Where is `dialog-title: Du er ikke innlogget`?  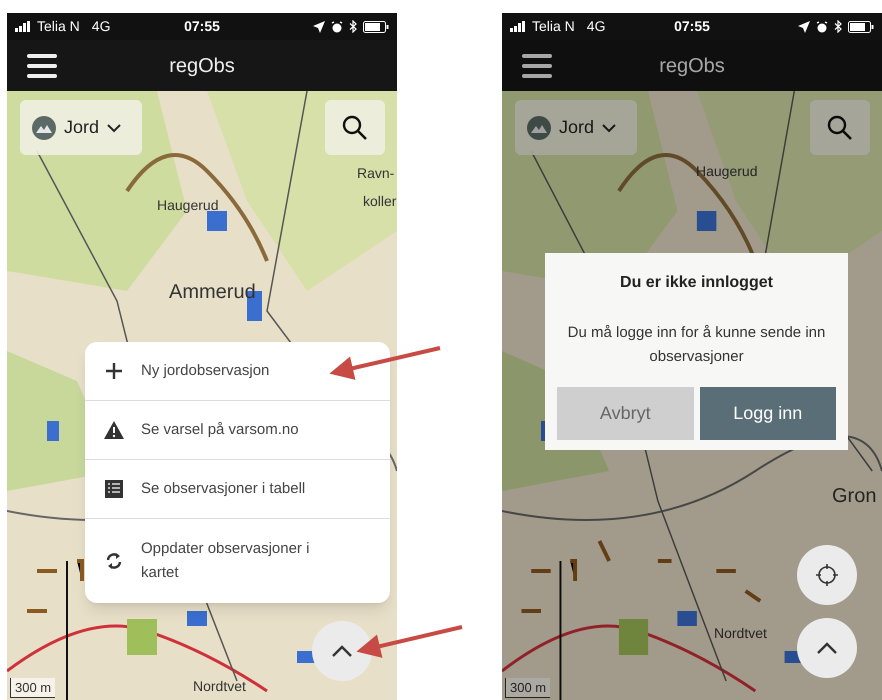
dialog-title: Du er ikke innlogget is located at coordinates (696, 283).